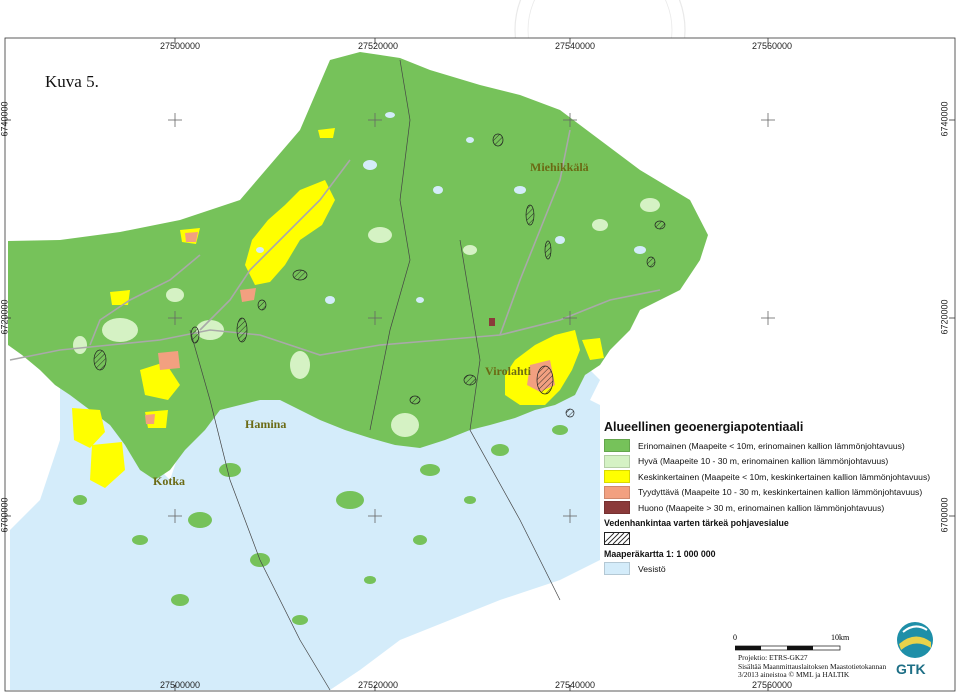 The image size is (960, 695). What do you see at coordinates (617, 461) in the screenshot?
I see `legend-swatch-good` at bounding box center [617, 461].